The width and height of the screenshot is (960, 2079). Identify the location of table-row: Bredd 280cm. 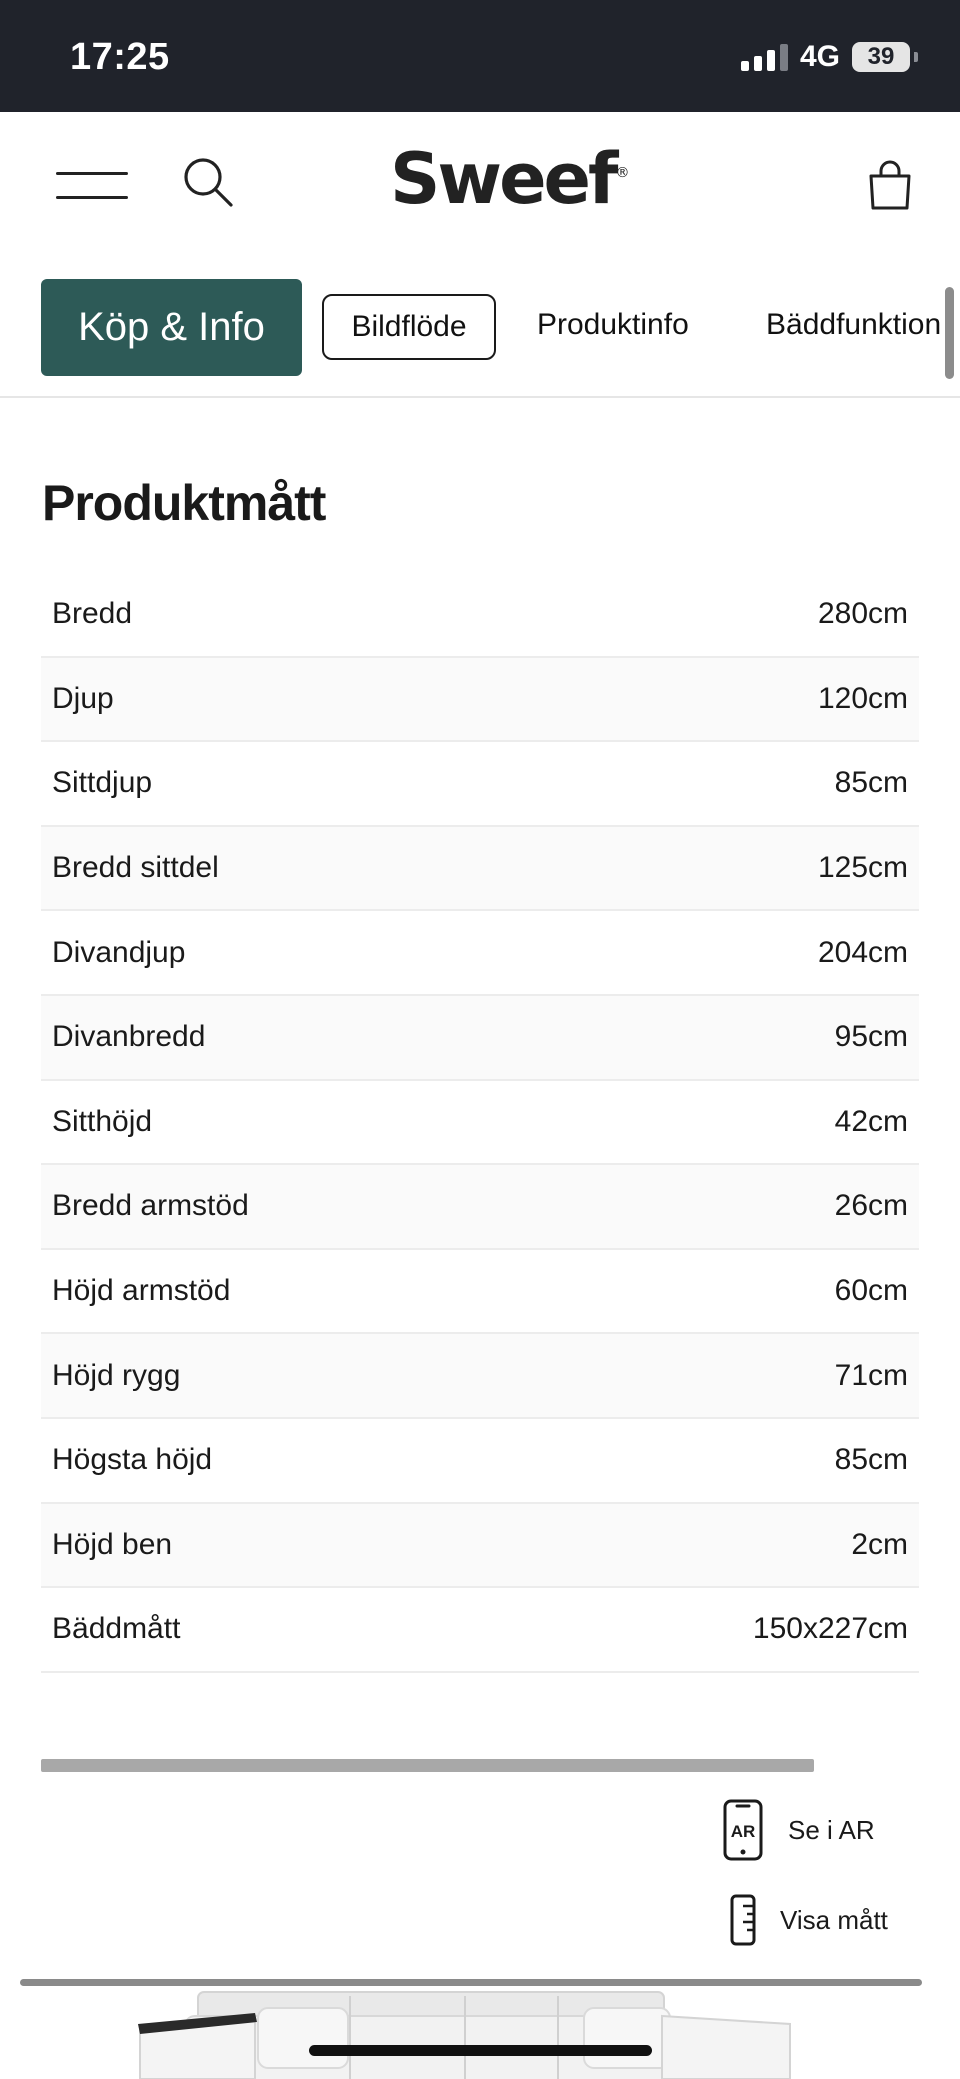
(480, 615).